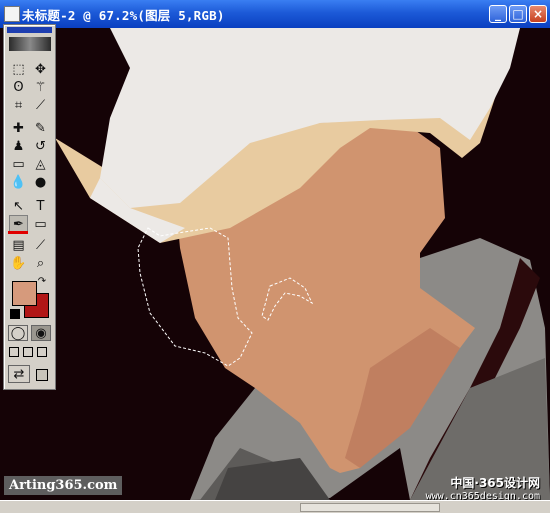  Describe the element at coordinates (18, 87) in the screenshot. I see `lasso-icon: ʘ` at that location.